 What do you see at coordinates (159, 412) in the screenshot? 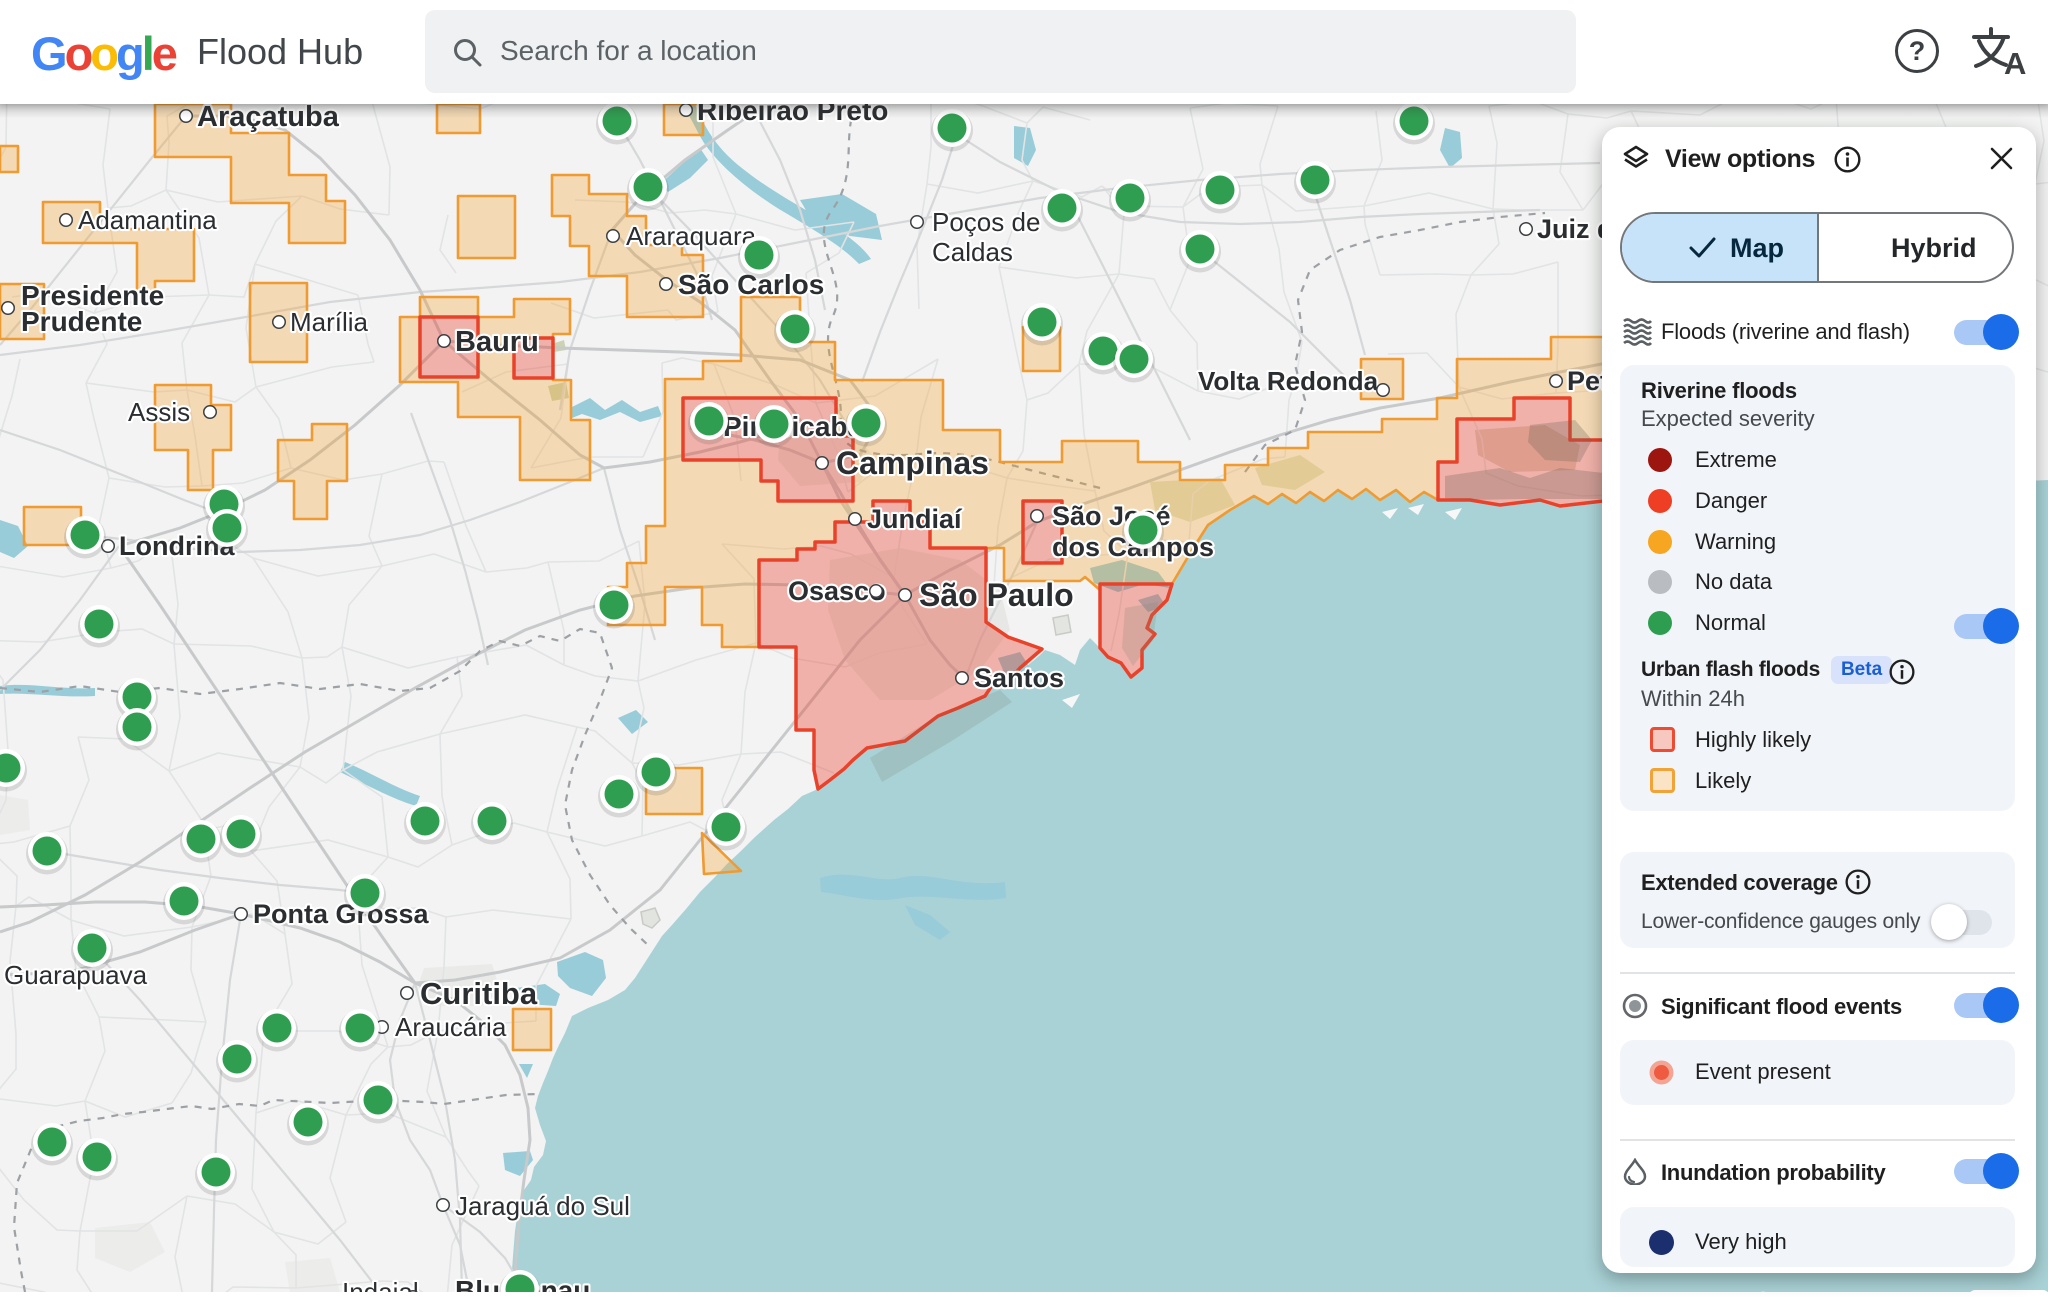
I see `svg-text: Assis` at bounding box center [159, 412].